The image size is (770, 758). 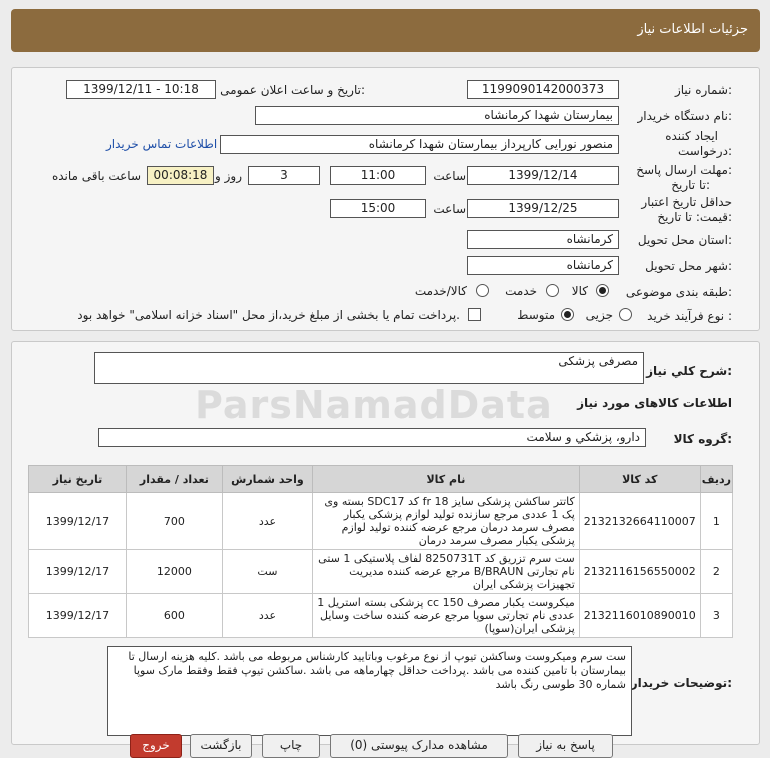 I want to click on buyer-org-label: نام دستگاه خریدار:, so click(x=685, y=116).